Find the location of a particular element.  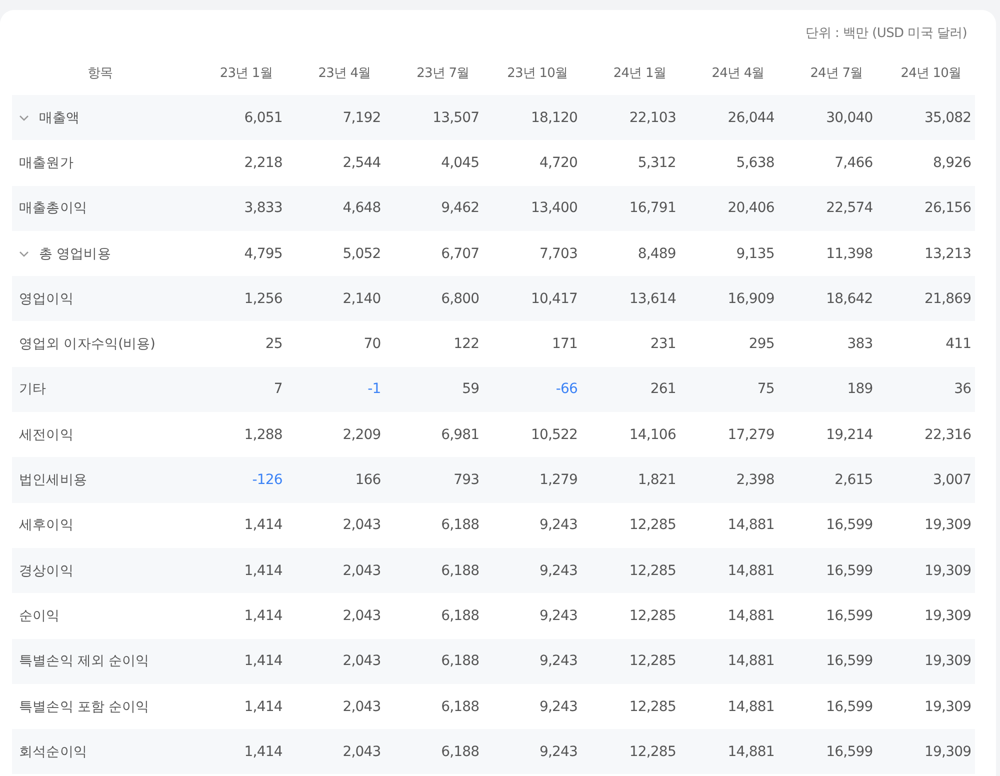

table-cell: 2,398 is located at coordinates (729, 480).